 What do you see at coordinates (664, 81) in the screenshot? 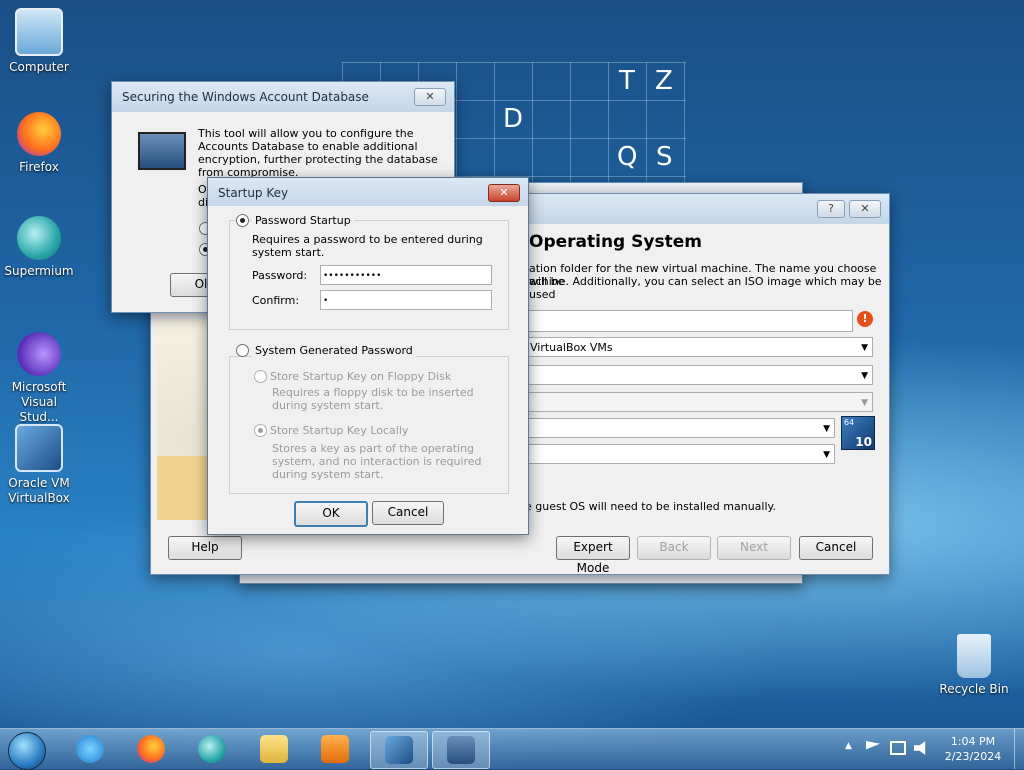
I see `wallpaper-letter: Z` at bounding box center [664, 81].